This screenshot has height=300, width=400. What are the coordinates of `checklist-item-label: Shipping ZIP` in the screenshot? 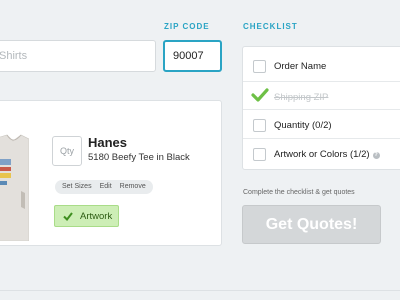 It's located at (301, 97).